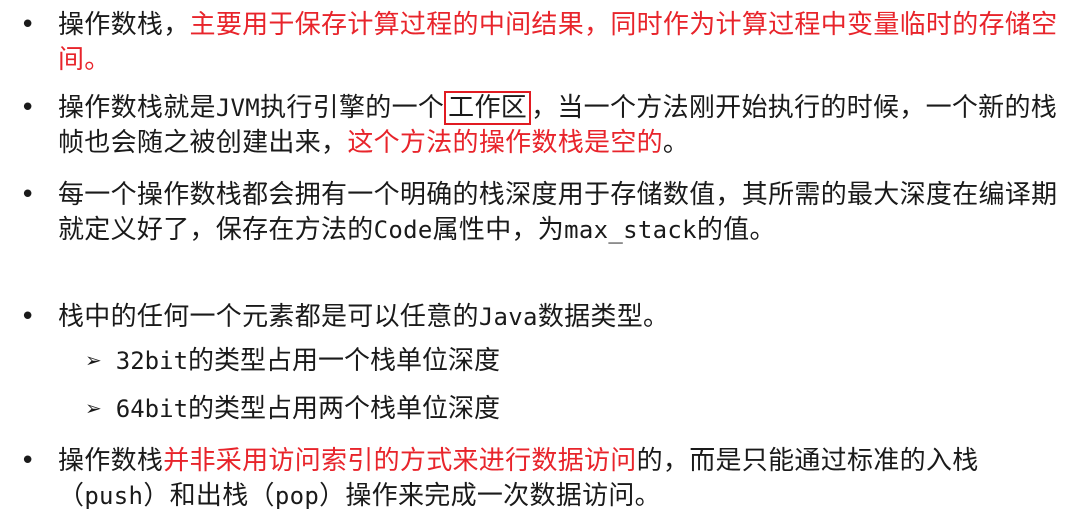  What do you see at coordinates (630, 230) in the screenshot?
I see `text-code: max_stack` at bounding box center [630, 230].